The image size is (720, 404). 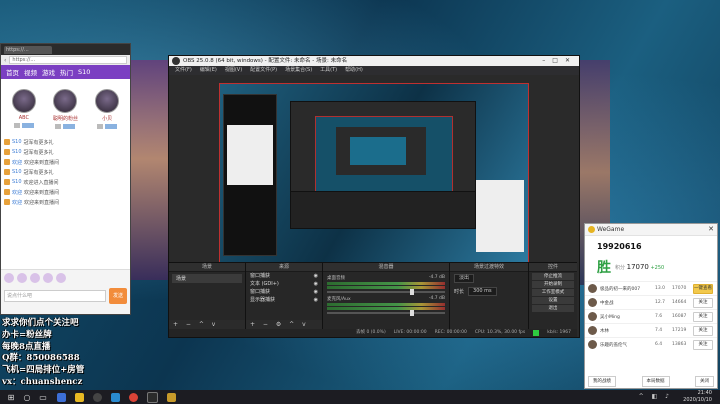 I want to click on nav-item-video: 视频, so click(x=30, y=72).